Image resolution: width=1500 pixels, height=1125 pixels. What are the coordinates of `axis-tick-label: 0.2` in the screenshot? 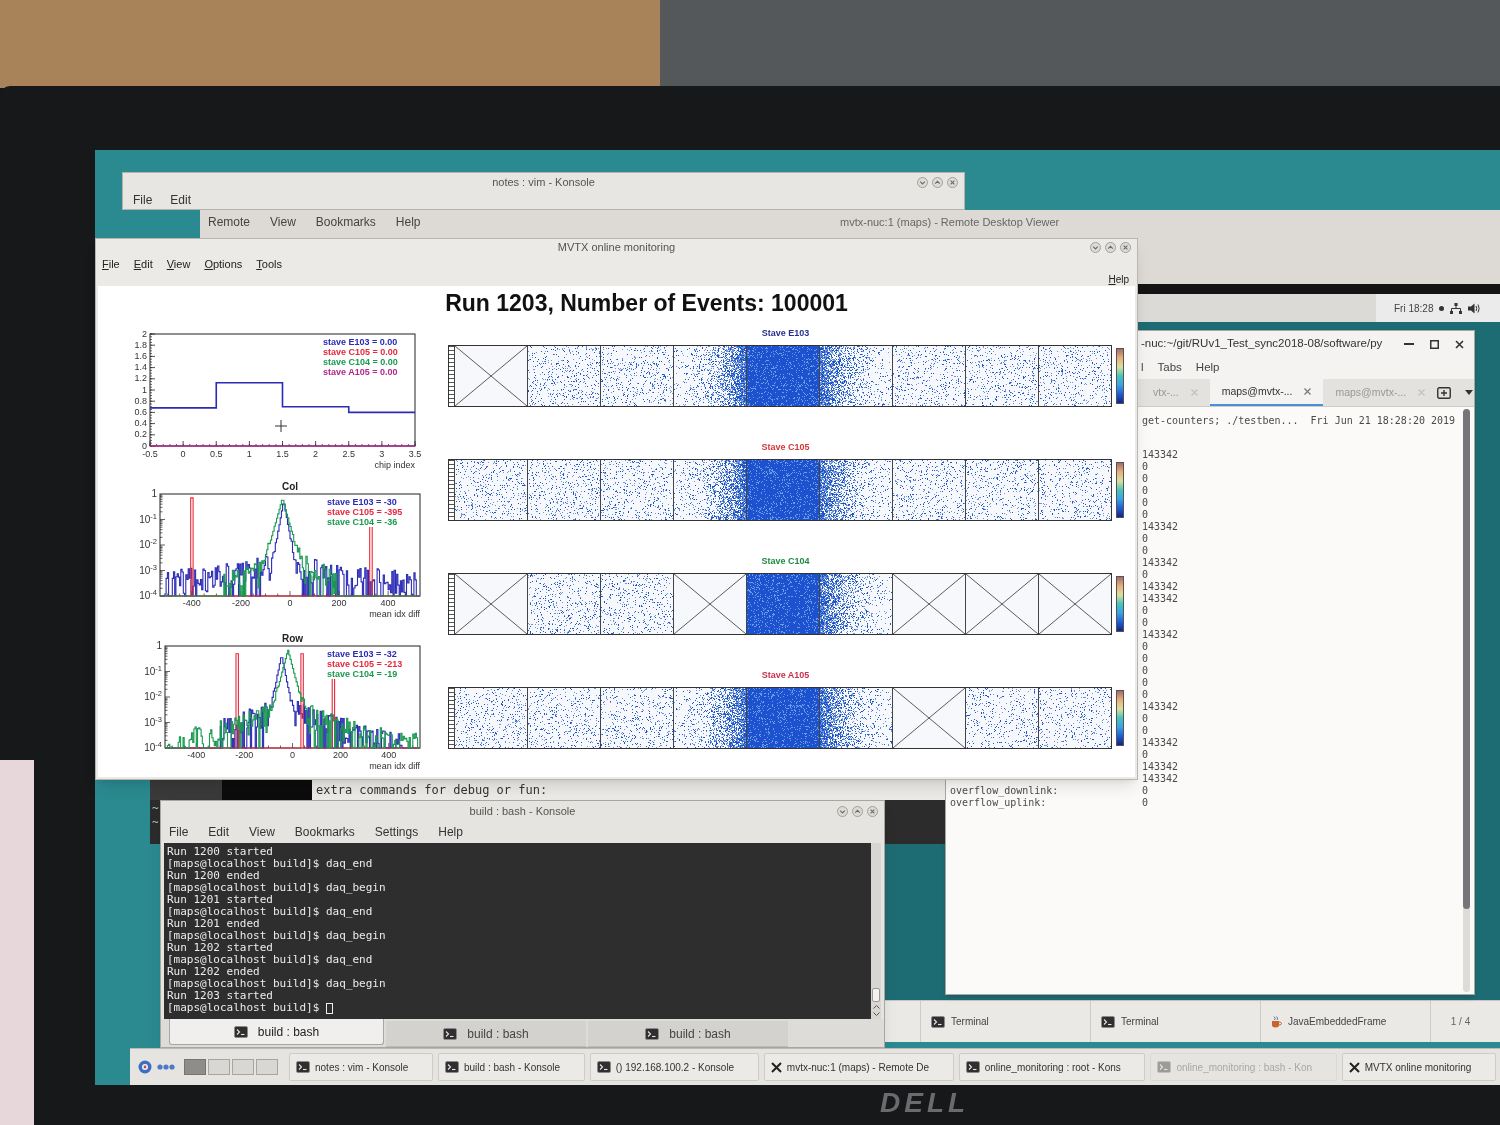 It's located at (140, 435).